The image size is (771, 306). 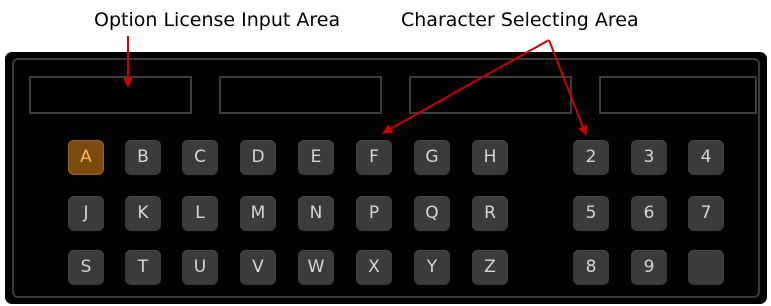 I want to click on key-h: H, so click(x=490, y=157).